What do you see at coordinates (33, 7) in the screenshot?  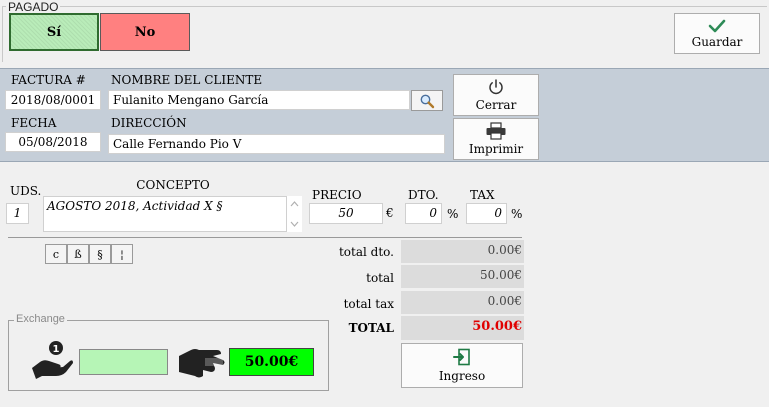 I see `pagado-legend: PAGADO` at bounding box center [33, 7].